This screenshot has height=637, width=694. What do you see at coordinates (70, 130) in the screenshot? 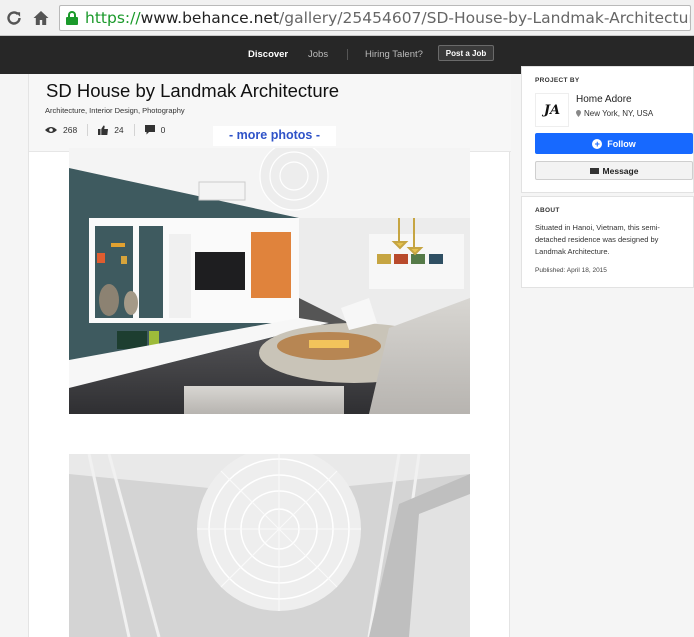
I see `views-count: 268` at bounding box center [70, 130].